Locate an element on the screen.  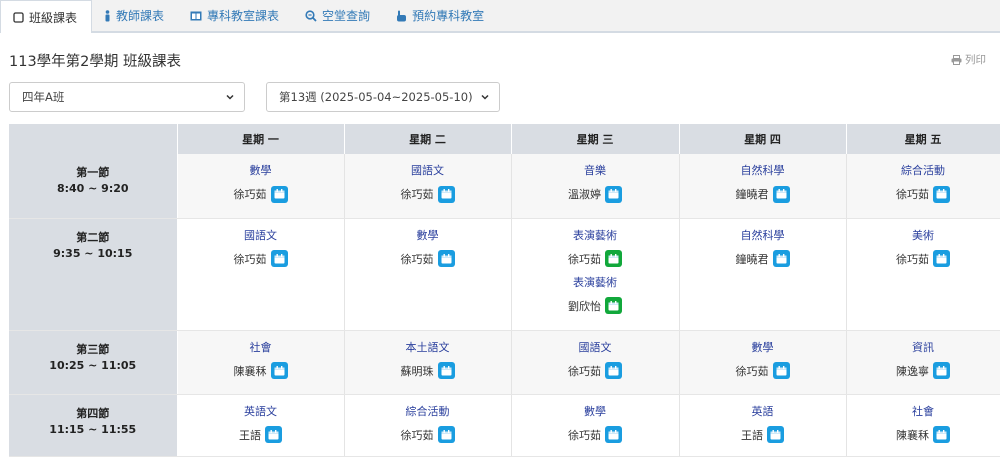
teacher-name: 蘇明珠 is located at coordinates (417, 371).